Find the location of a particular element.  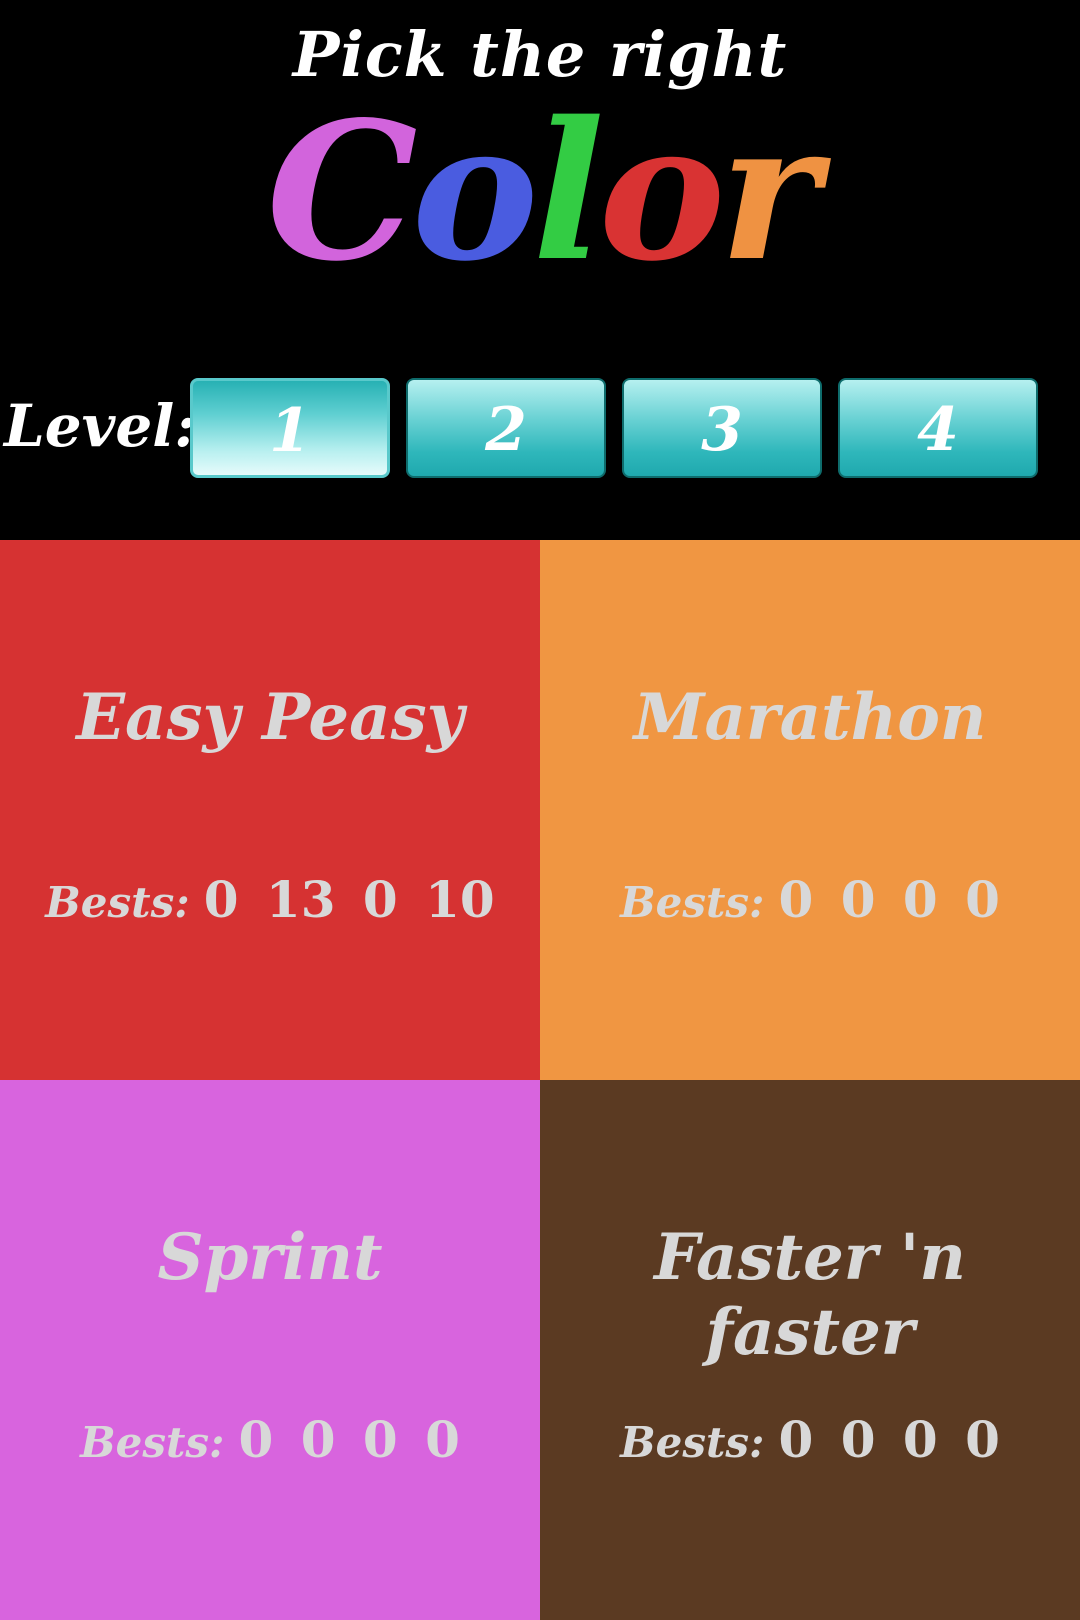

color-logo: Color is located at coordinates (540, 192).